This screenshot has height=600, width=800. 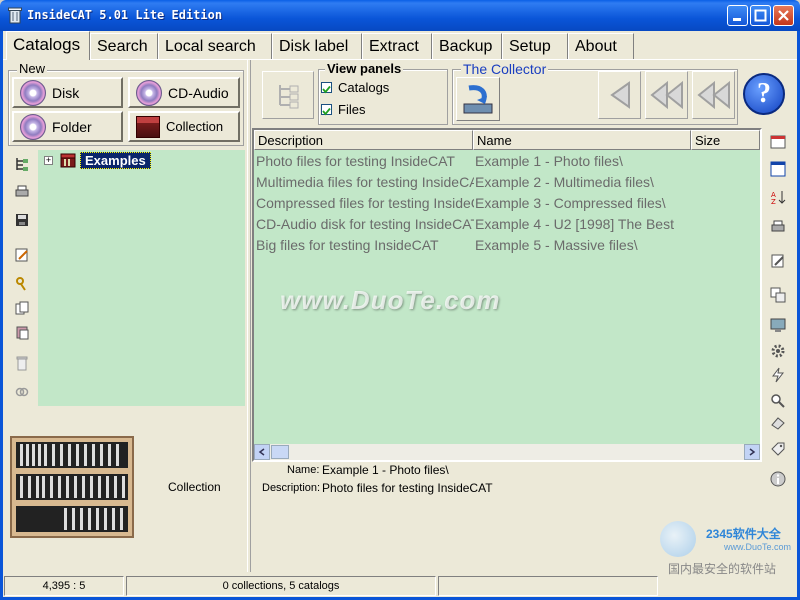 I want to click on collector-import-button, so click(x=478, y=99).